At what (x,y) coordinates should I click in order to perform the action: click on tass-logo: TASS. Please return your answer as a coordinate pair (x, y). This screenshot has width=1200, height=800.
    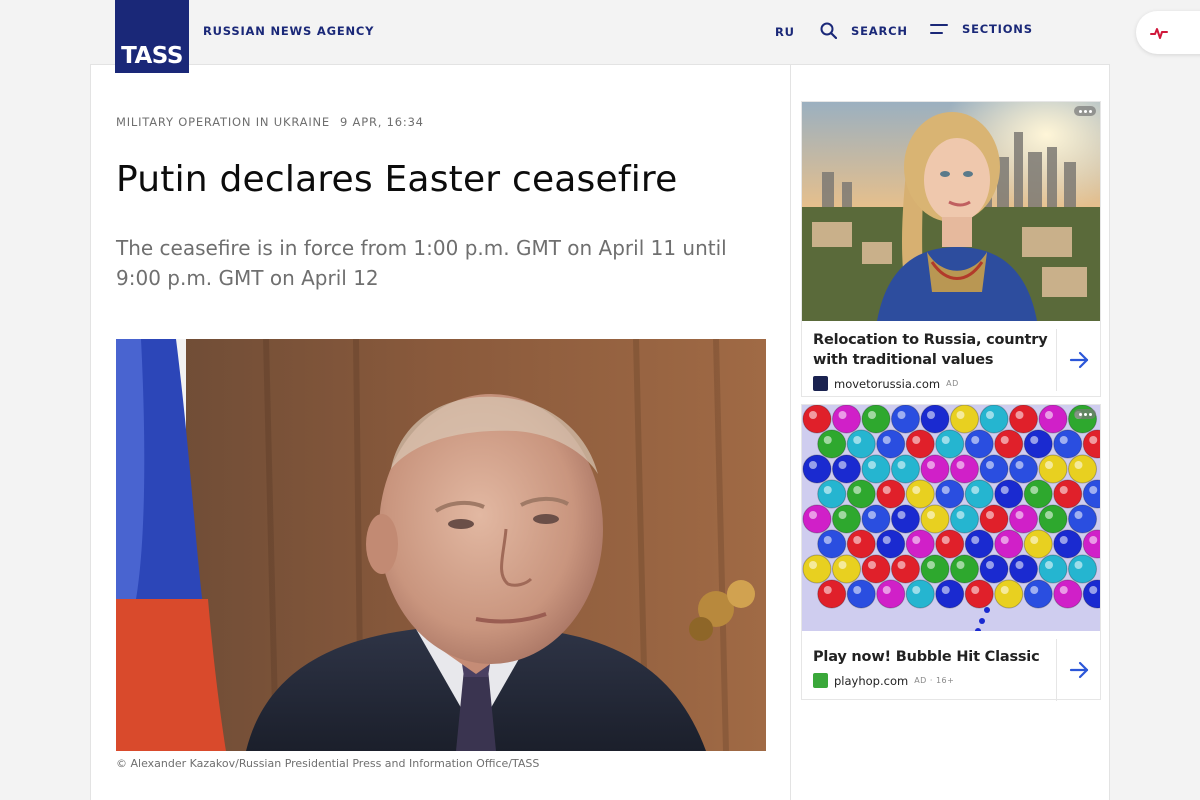
    Looking at the image, I should click on (152, 36).